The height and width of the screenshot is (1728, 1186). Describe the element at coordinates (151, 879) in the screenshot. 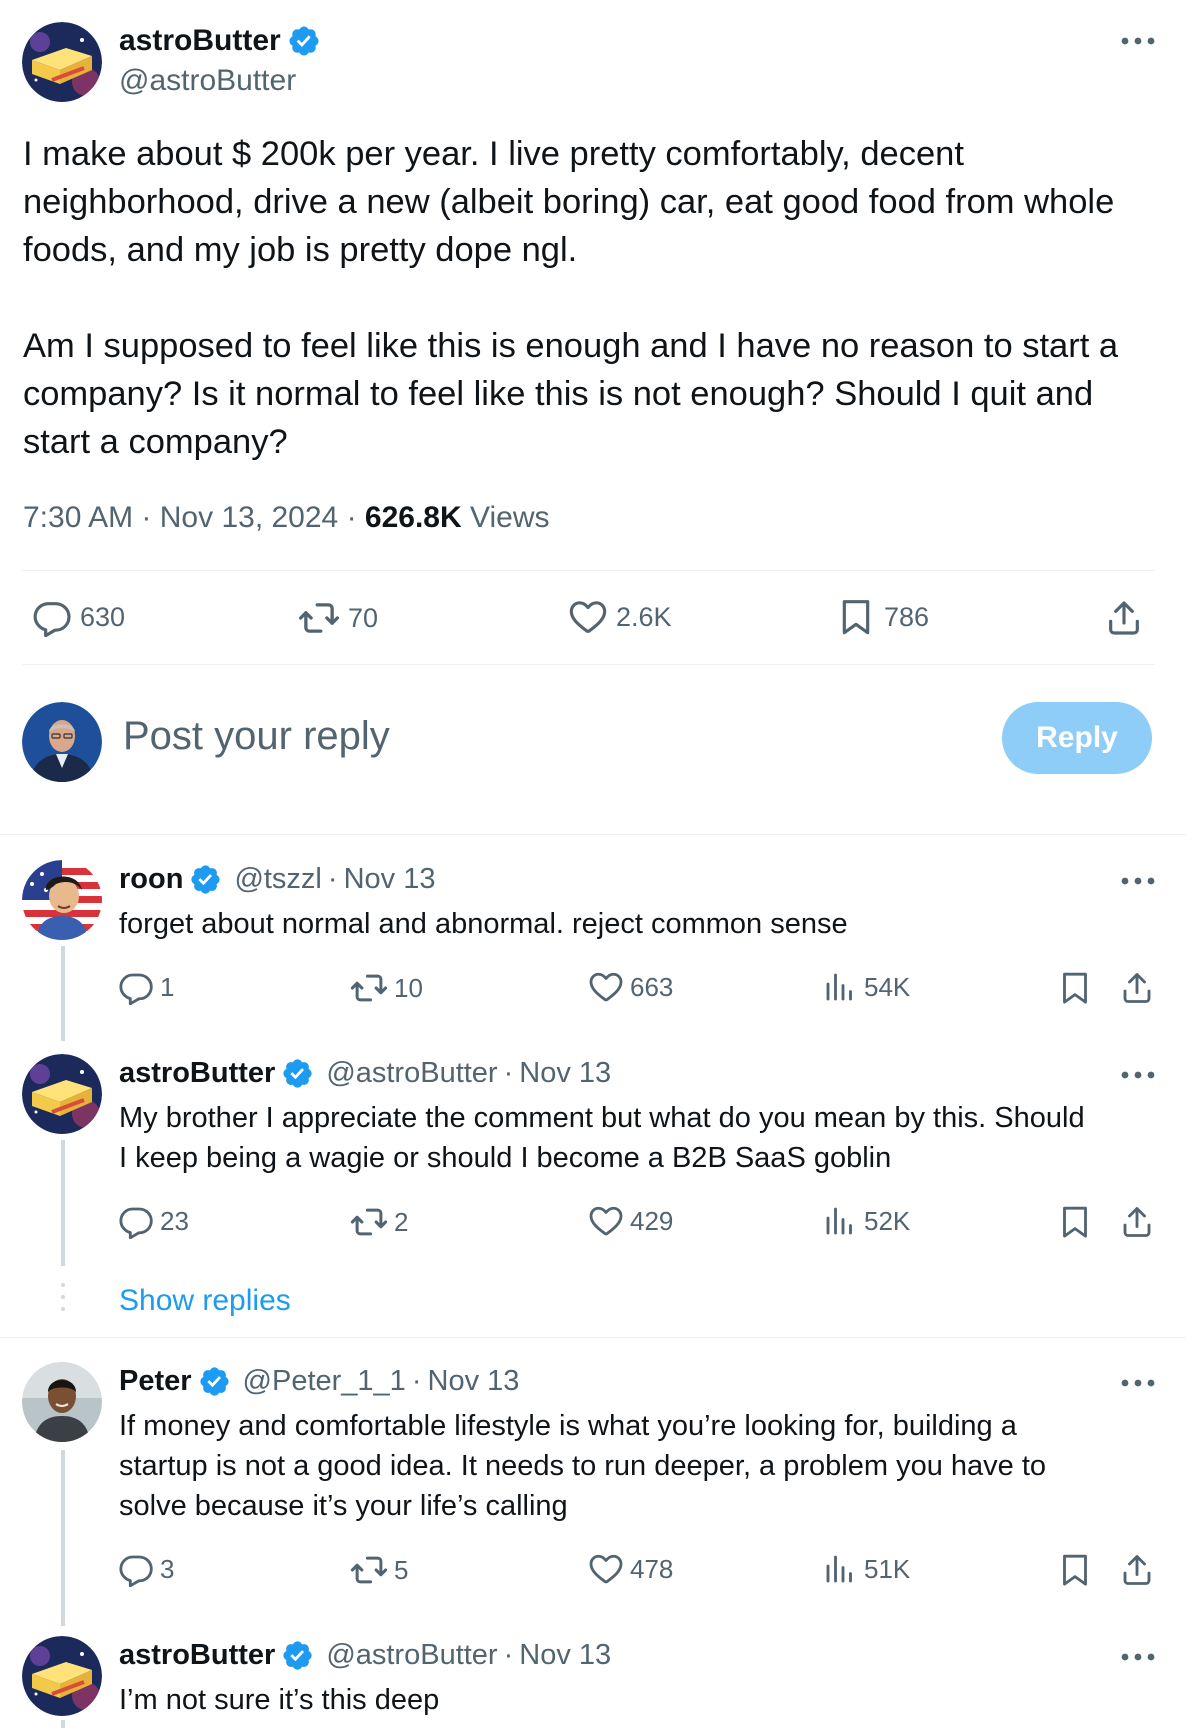

I see `reply-author-name: roon` at that location.